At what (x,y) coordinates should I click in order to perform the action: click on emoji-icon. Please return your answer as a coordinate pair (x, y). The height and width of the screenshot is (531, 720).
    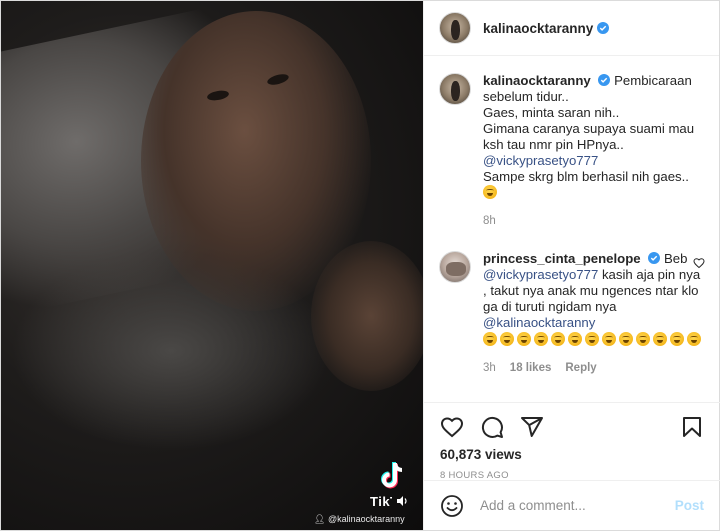
    Looking at the image, I should click on (452, 506).